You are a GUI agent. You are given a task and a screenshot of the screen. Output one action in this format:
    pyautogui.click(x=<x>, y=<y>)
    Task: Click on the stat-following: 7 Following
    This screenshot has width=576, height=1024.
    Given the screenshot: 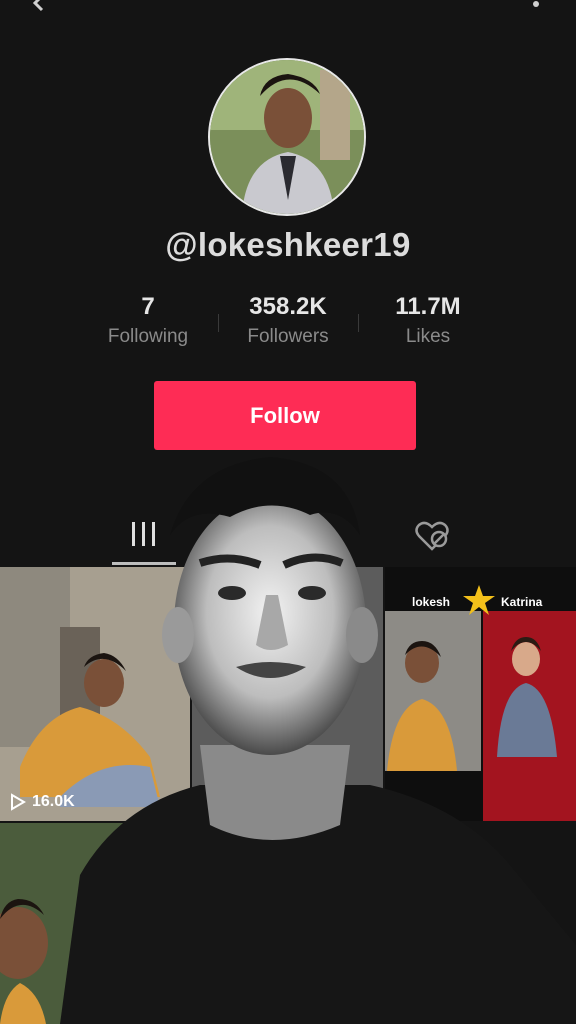 What is the action you would take?
    pyautogui.click(x=148, y=327)
    